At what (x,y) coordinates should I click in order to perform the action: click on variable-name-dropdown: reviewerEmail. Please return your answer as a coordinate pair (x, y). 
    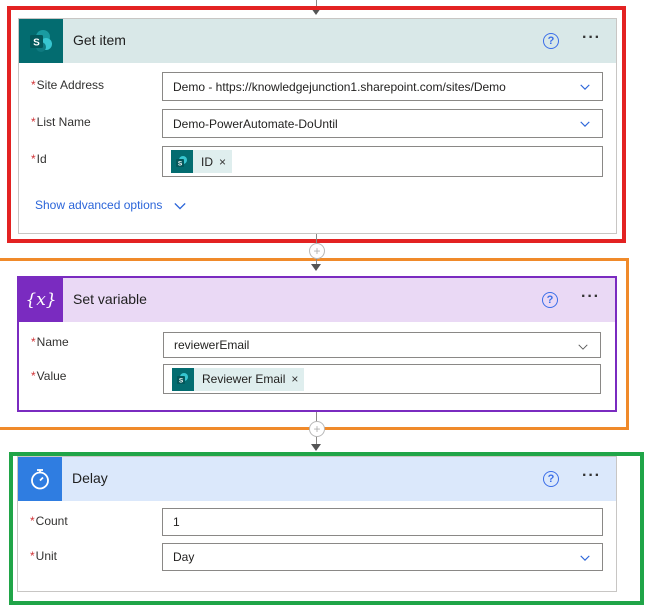
    Looking at the image, I should click on (382, 345).